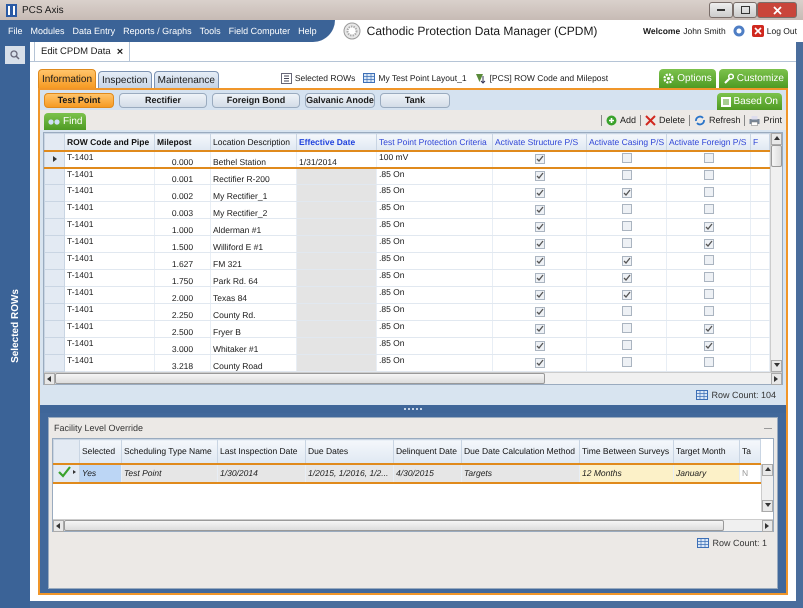 This screenshot has width=803, height=608. Describe the element at coordinates (307, 31) in the screenshot. I see `menu-item: Help` at that location.